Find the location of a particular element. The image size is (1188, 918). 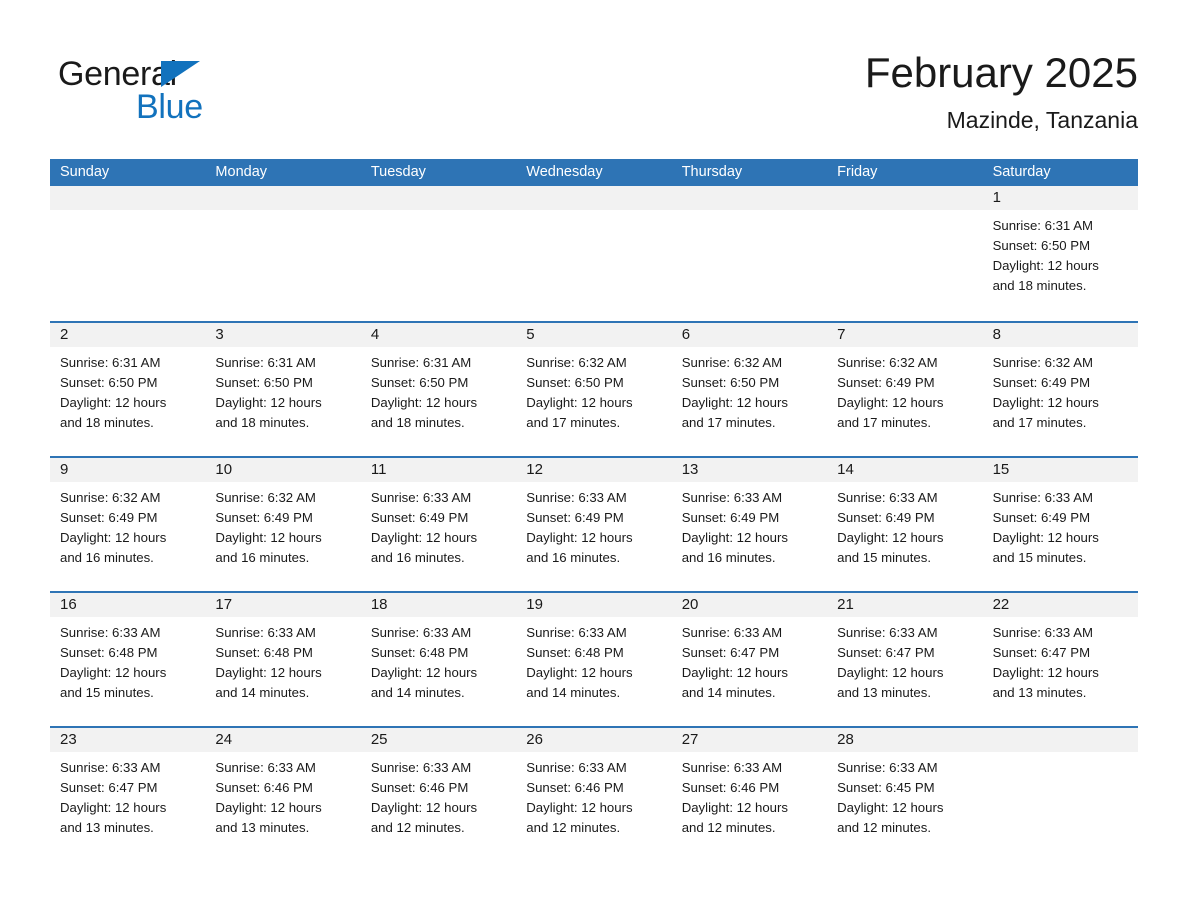

day-number: 4 is located at coordinates (375, 334).